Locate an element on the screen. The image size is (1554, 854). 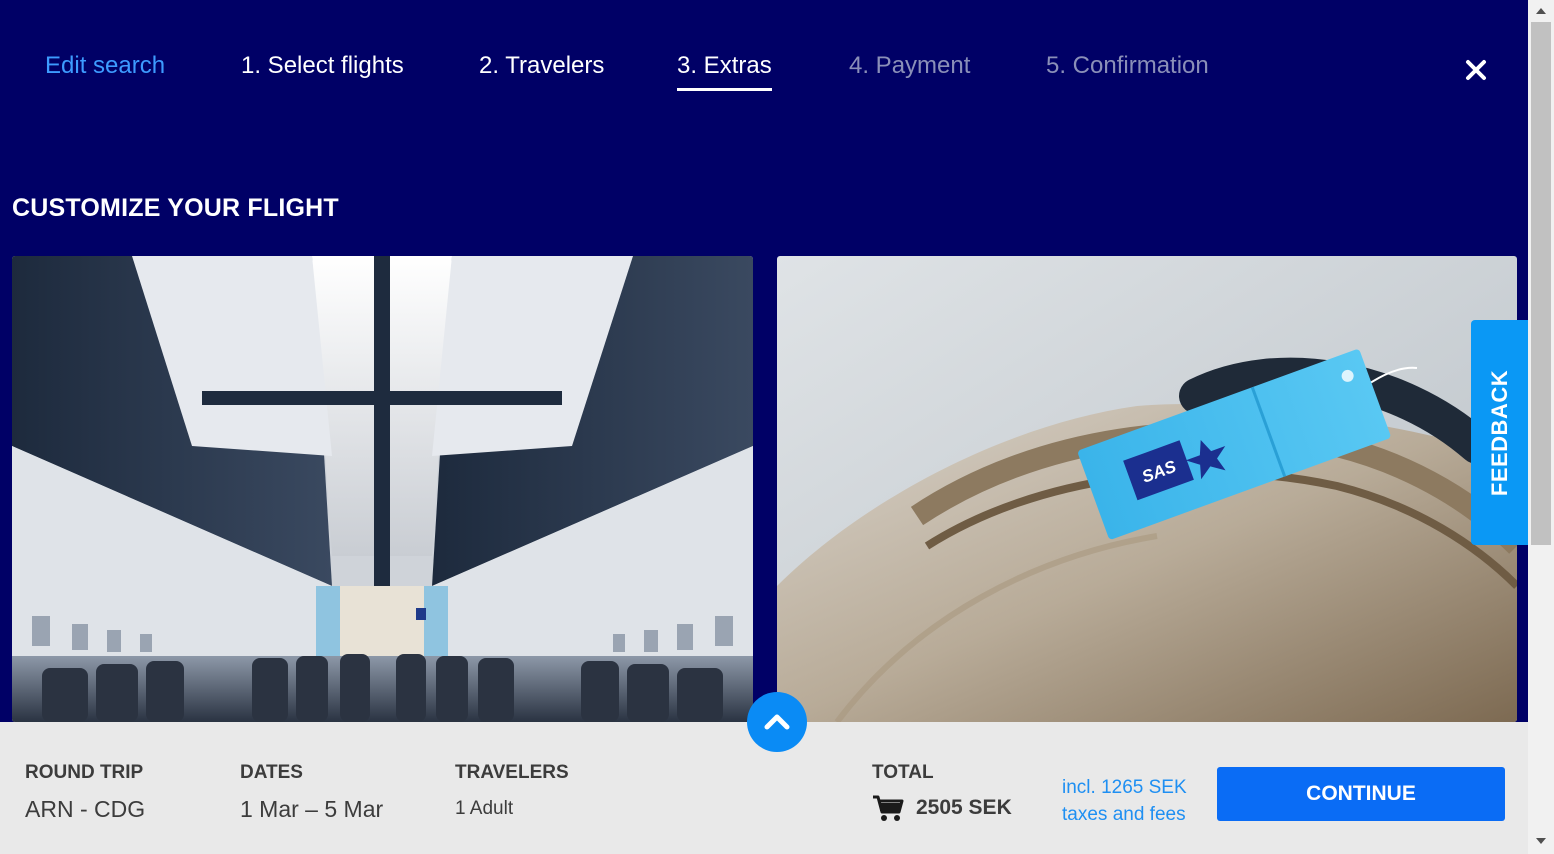
step-extras-active: 3. Extras is located at coordinates (724, 71).